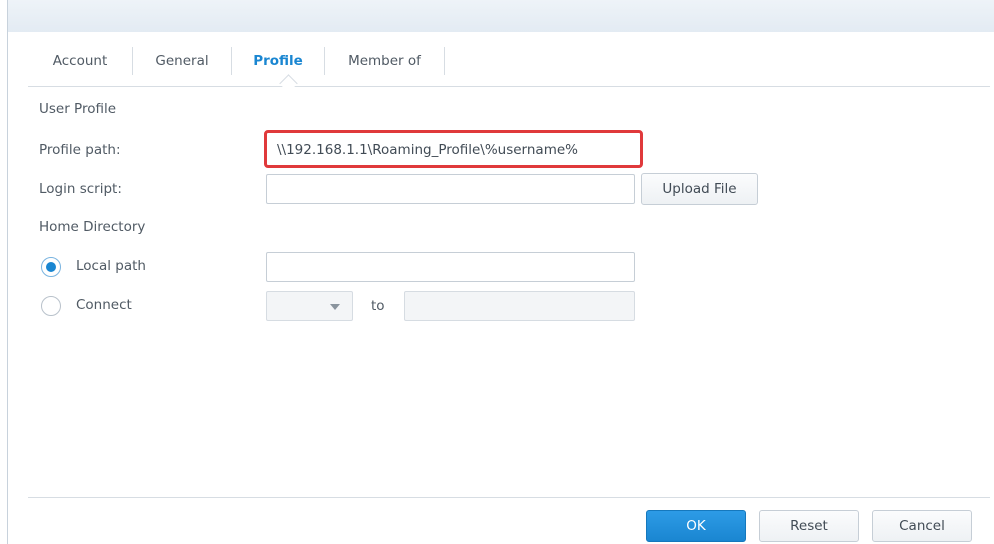 The height and width of the screenshot is (544, 994). What do you see at coordinates (51, 306) in the screenshot?
I see `connect-radio` at bounding box center [51, 306].